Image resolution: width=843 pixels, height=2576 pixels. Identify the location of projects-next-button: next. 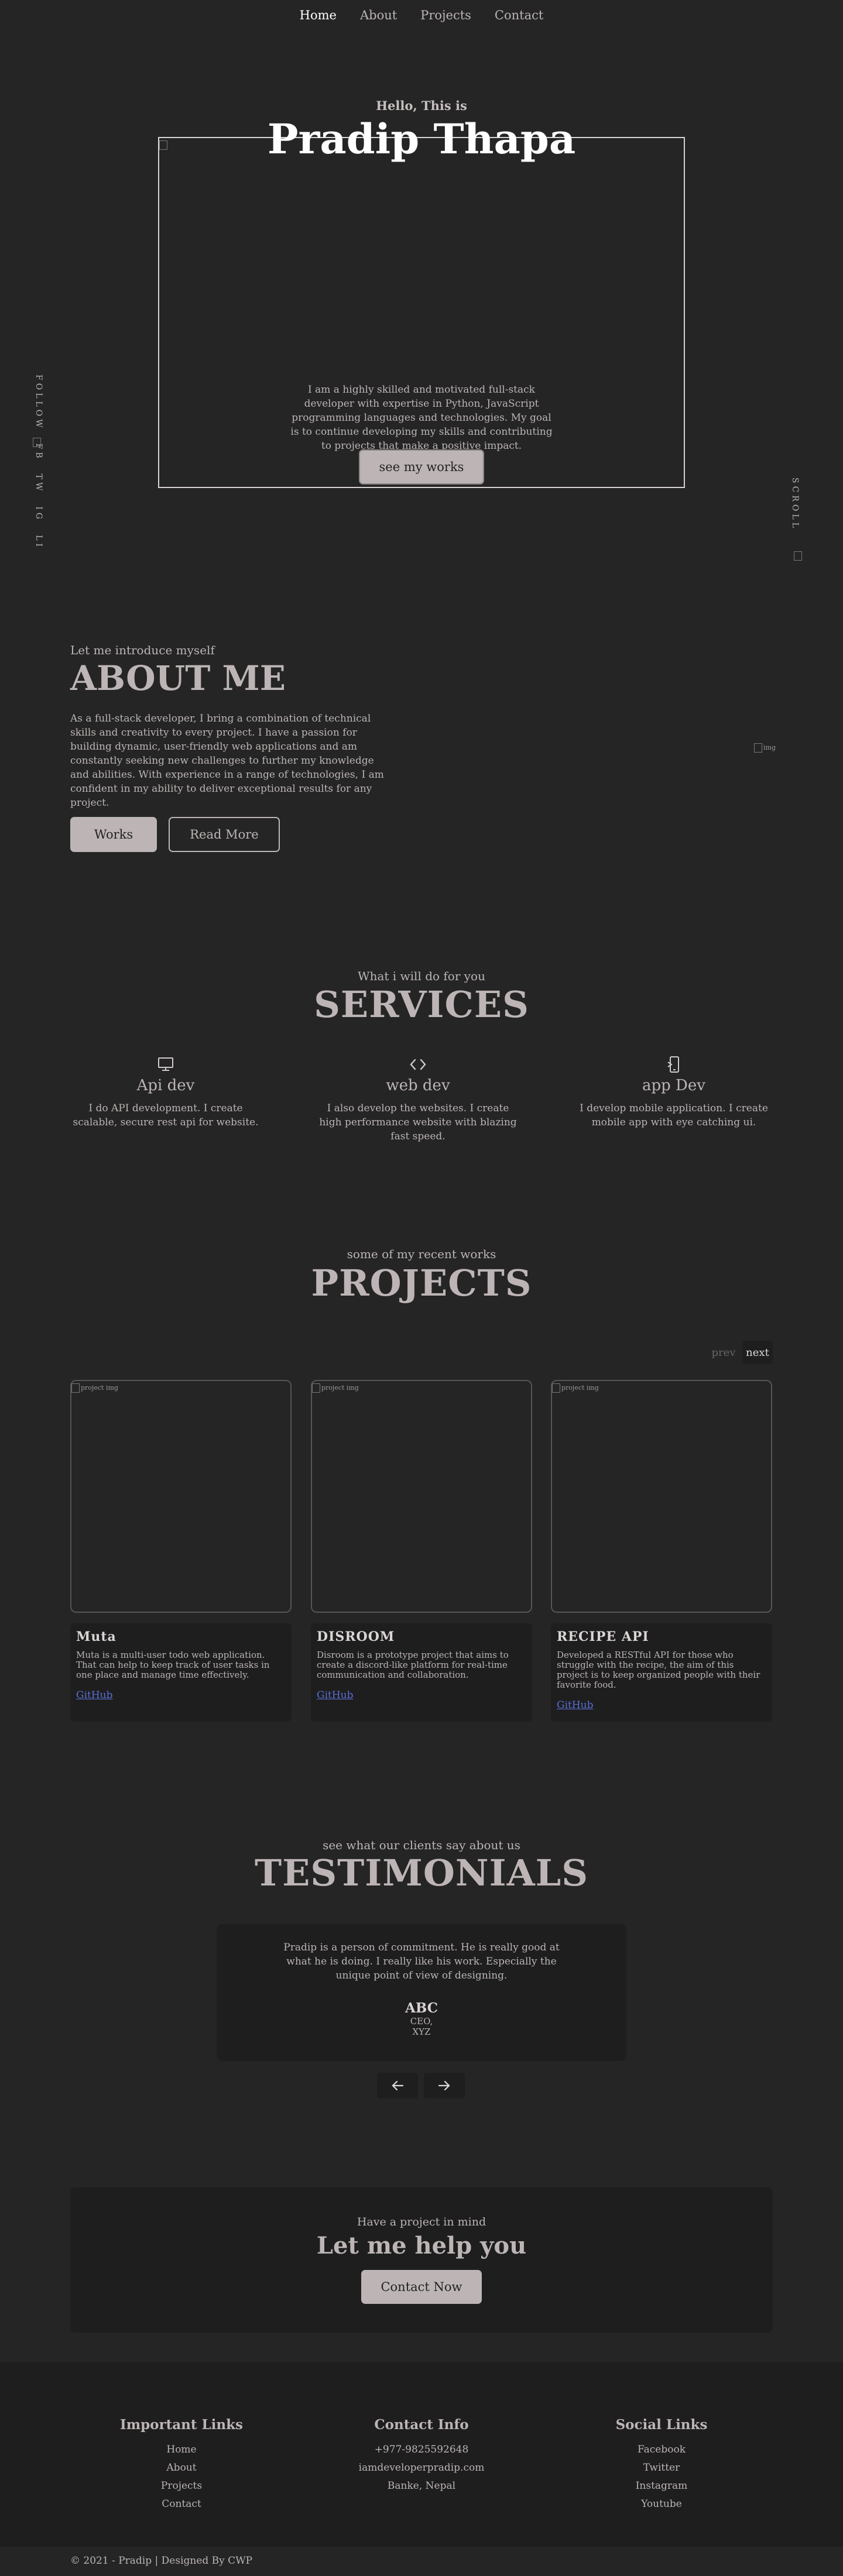
(758, 1353).